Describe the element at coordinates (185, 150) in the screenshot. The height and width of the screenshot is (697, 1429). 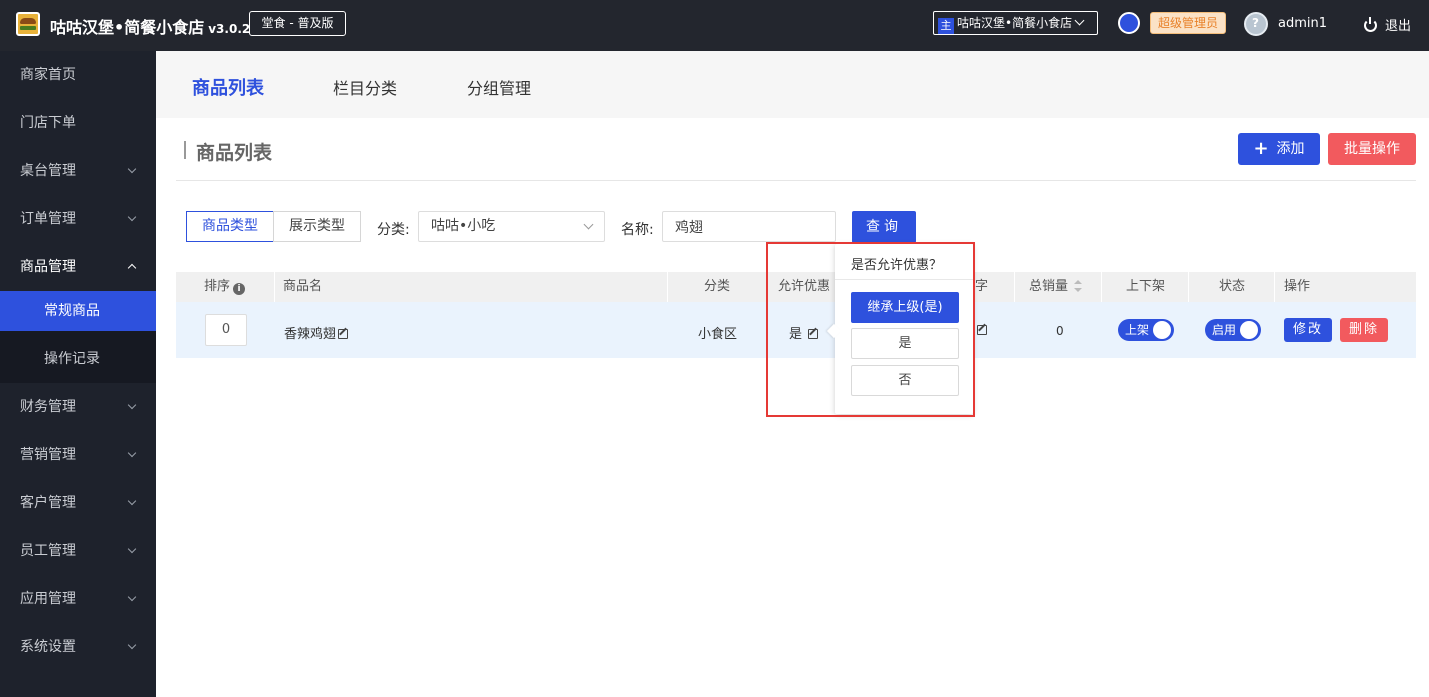
I see `title-accent-bar` at that location.